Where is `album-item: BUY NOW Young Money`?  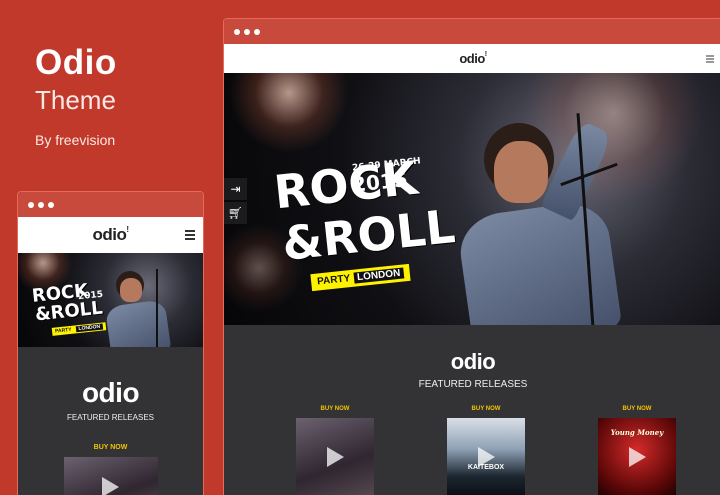 album-item: BUY NOW Young Money is located at coordinates (637, 450).